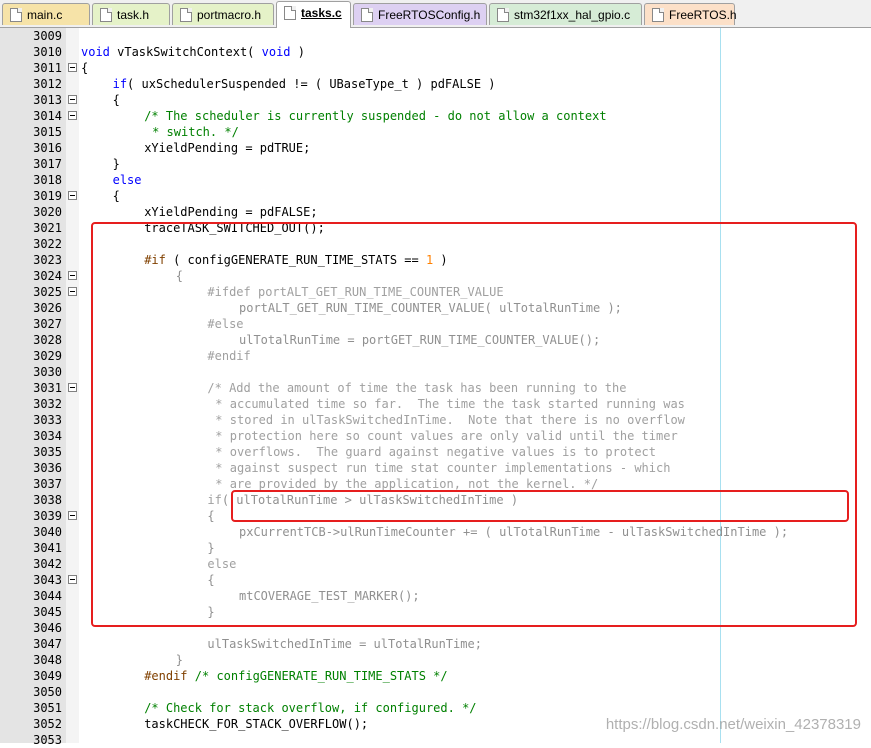  Describe the element at coordinates (47, 612) in the screenshot. I see `line-number: 3045` at that location.